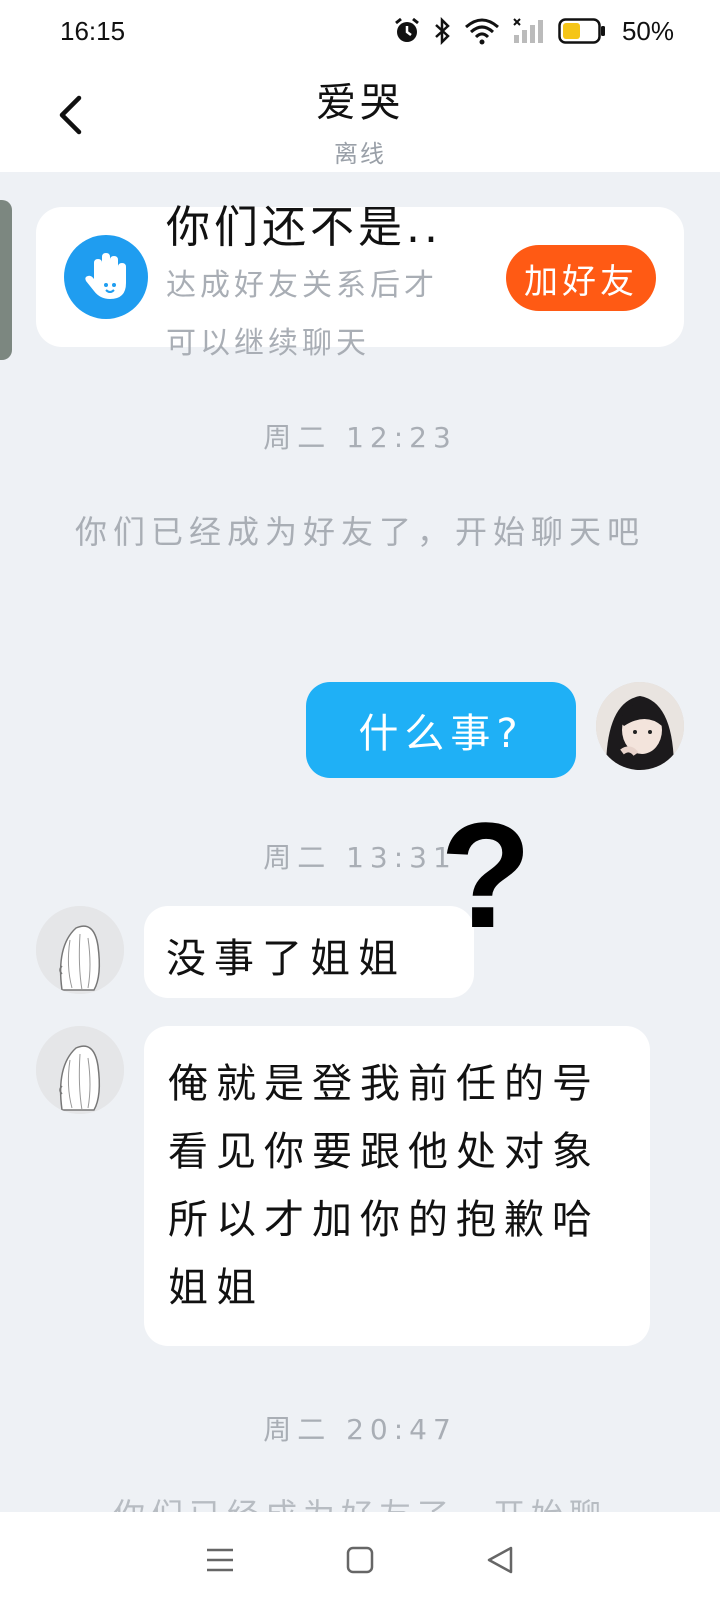  Describe the element at coordinates (93, 30) in the screenshot. I see `status-time: 16:15` at that location.